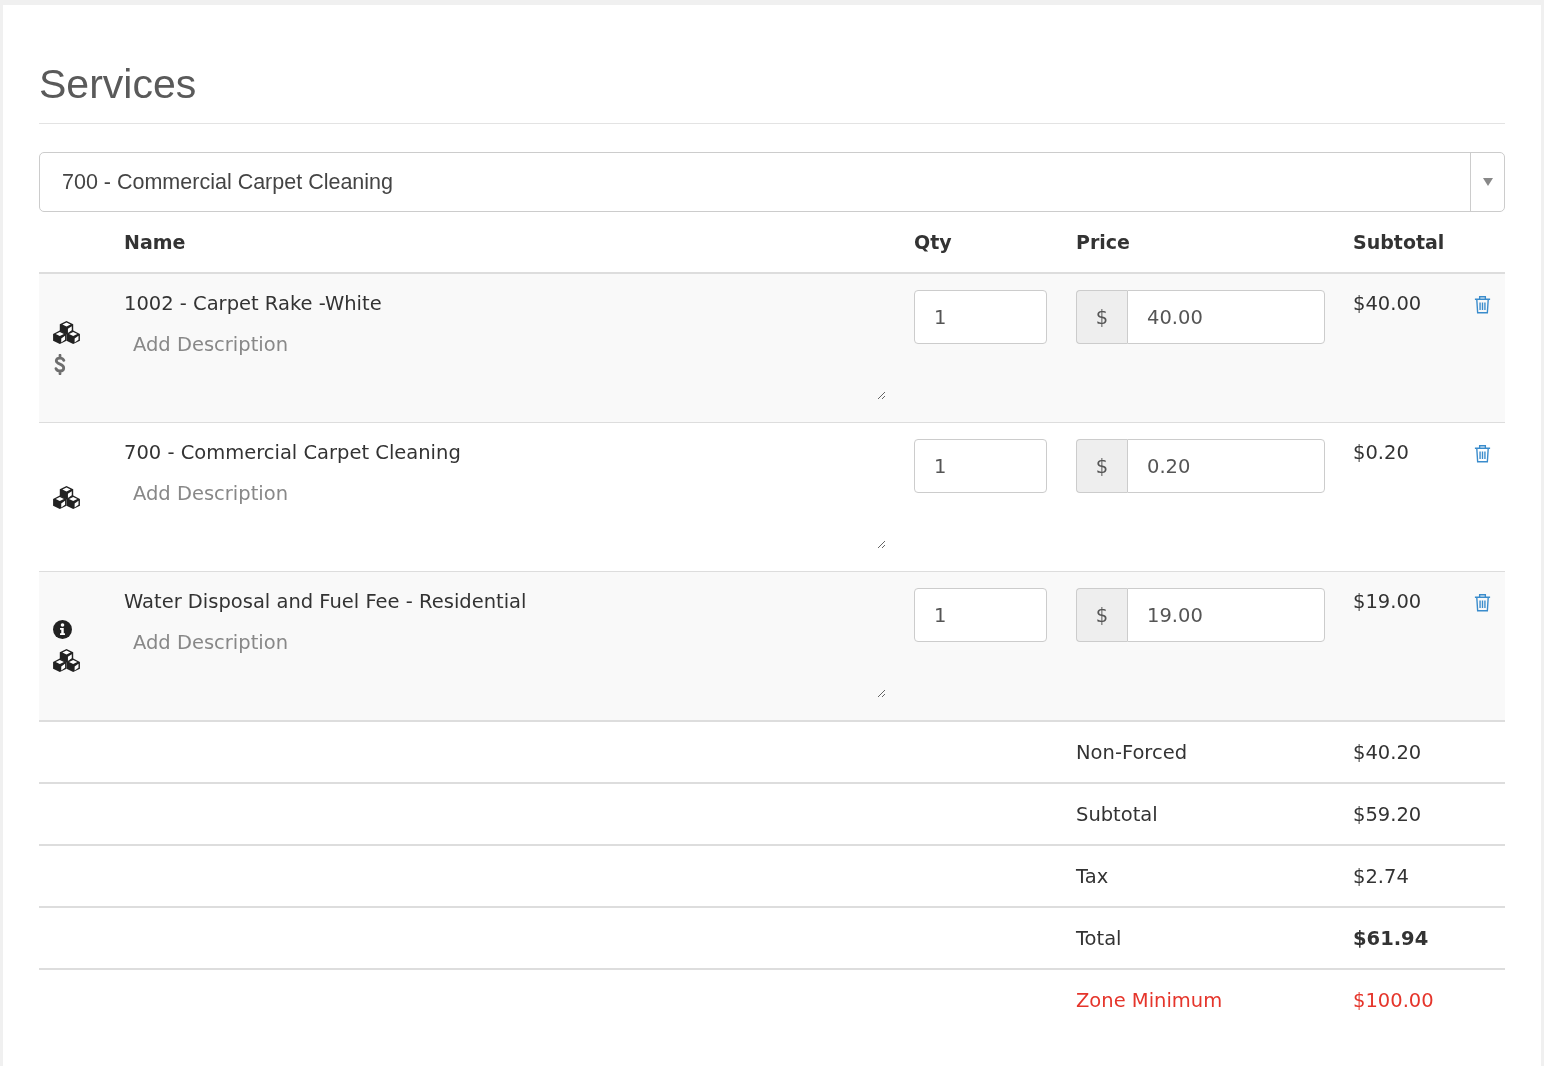 This screenshot has width=1544, height=1066. Describe the element at coordinates (1149, 1000) in the screenshot. I see `summary-label: Zone Minimum` at that location.